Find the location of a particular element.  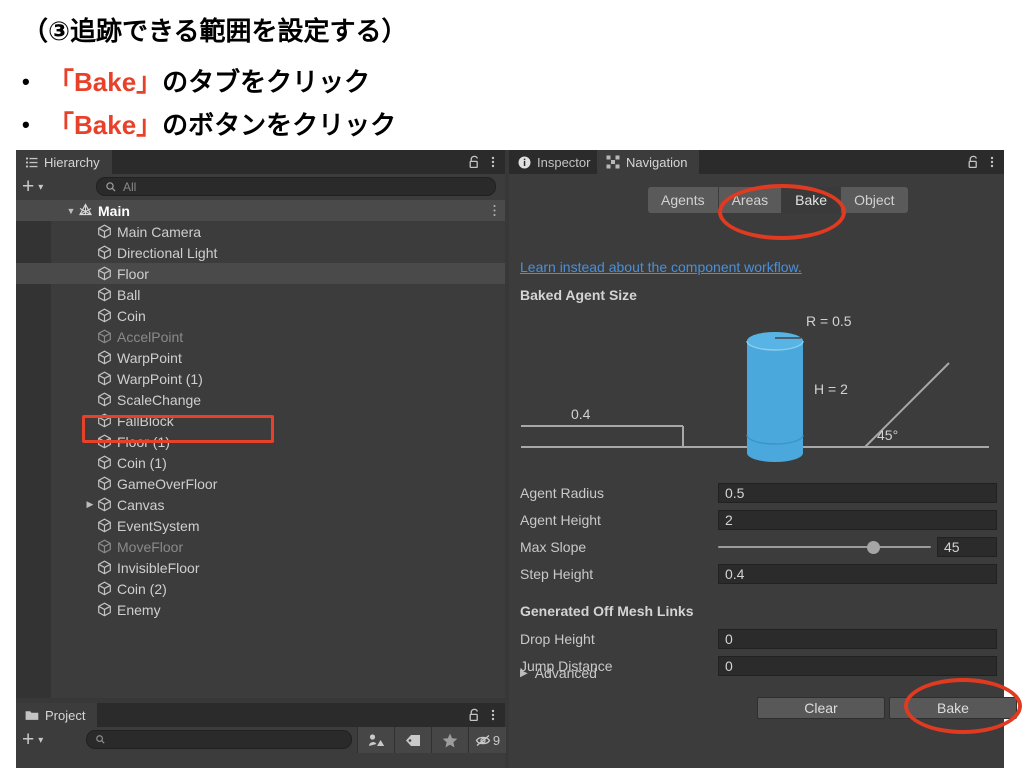

tab-project: Project is located at coordinates (57, 715).